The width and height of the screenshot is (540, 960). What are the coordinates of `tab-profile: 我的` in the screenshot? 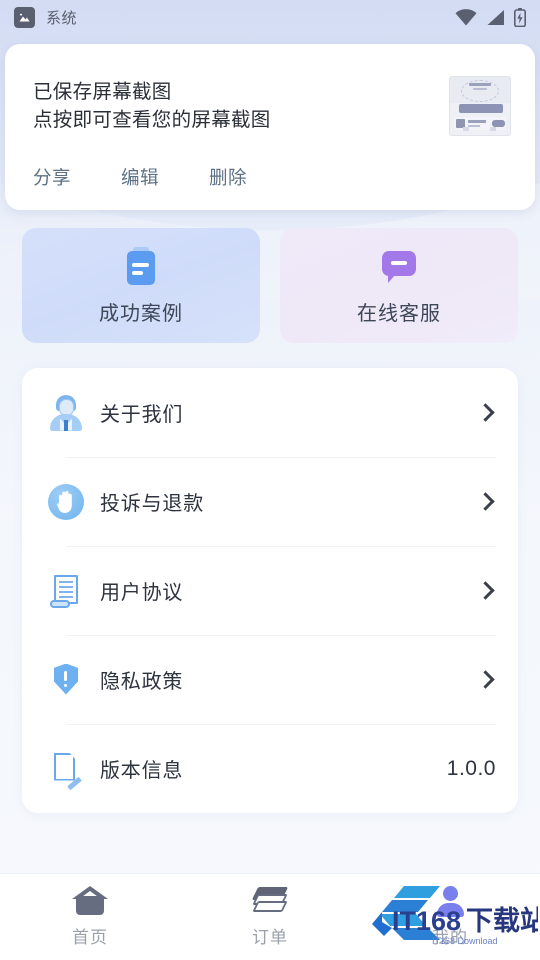 It's located at (450, 917).